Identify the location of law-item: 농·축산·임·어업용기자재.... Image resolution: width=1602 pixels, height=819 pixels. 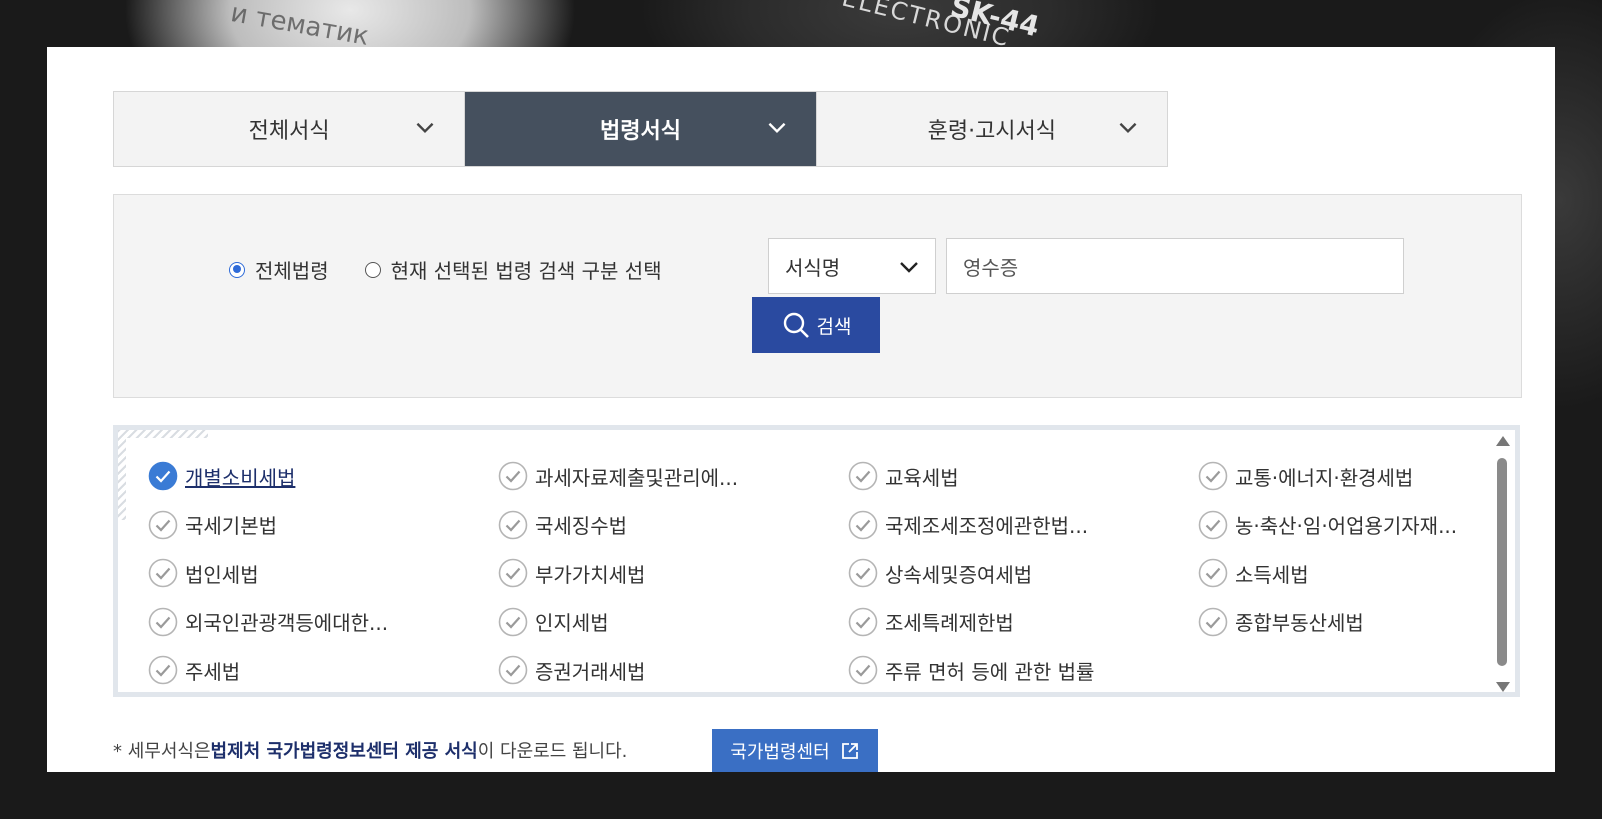
(1358, 525).